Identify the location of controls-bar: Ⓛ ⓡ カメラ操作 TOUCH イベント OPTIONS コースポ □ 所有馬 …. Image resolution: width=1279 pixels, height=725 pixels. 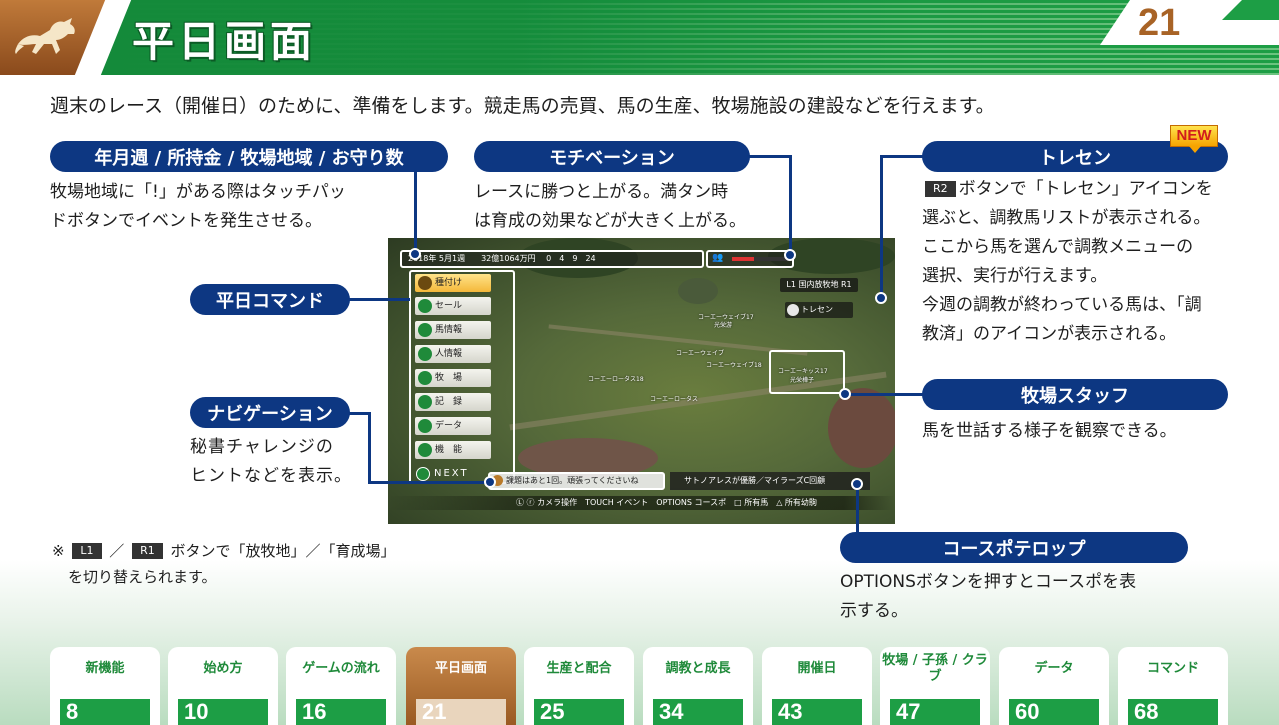
(641, 503).